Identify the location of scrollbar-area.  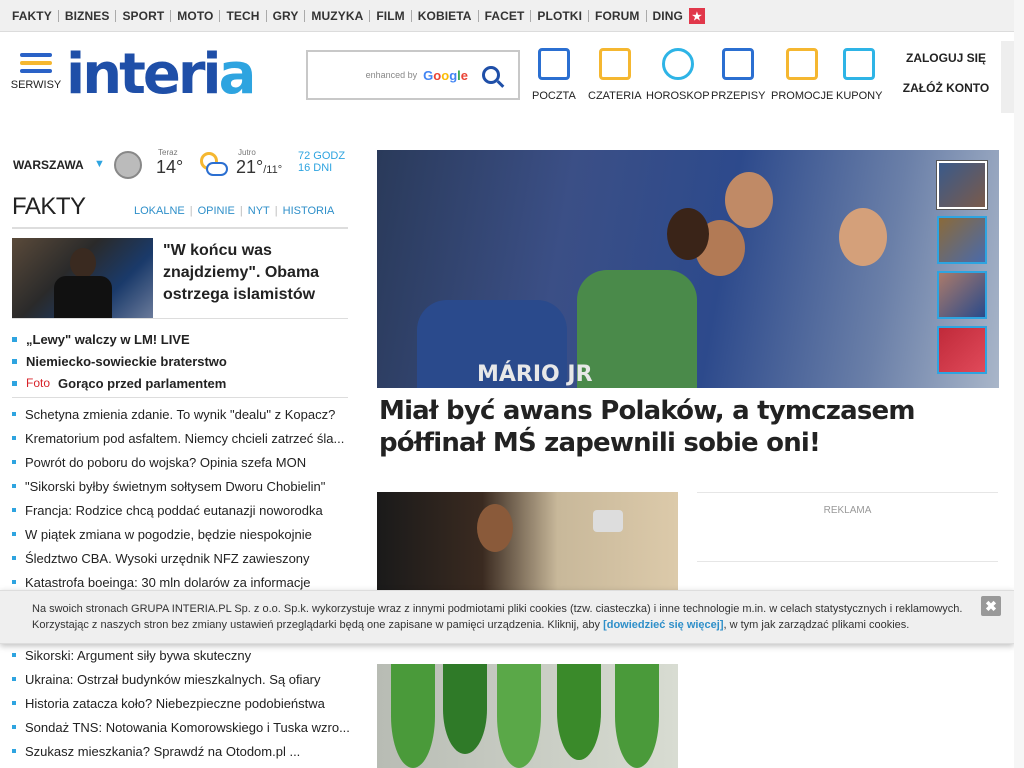
(1019, 384).